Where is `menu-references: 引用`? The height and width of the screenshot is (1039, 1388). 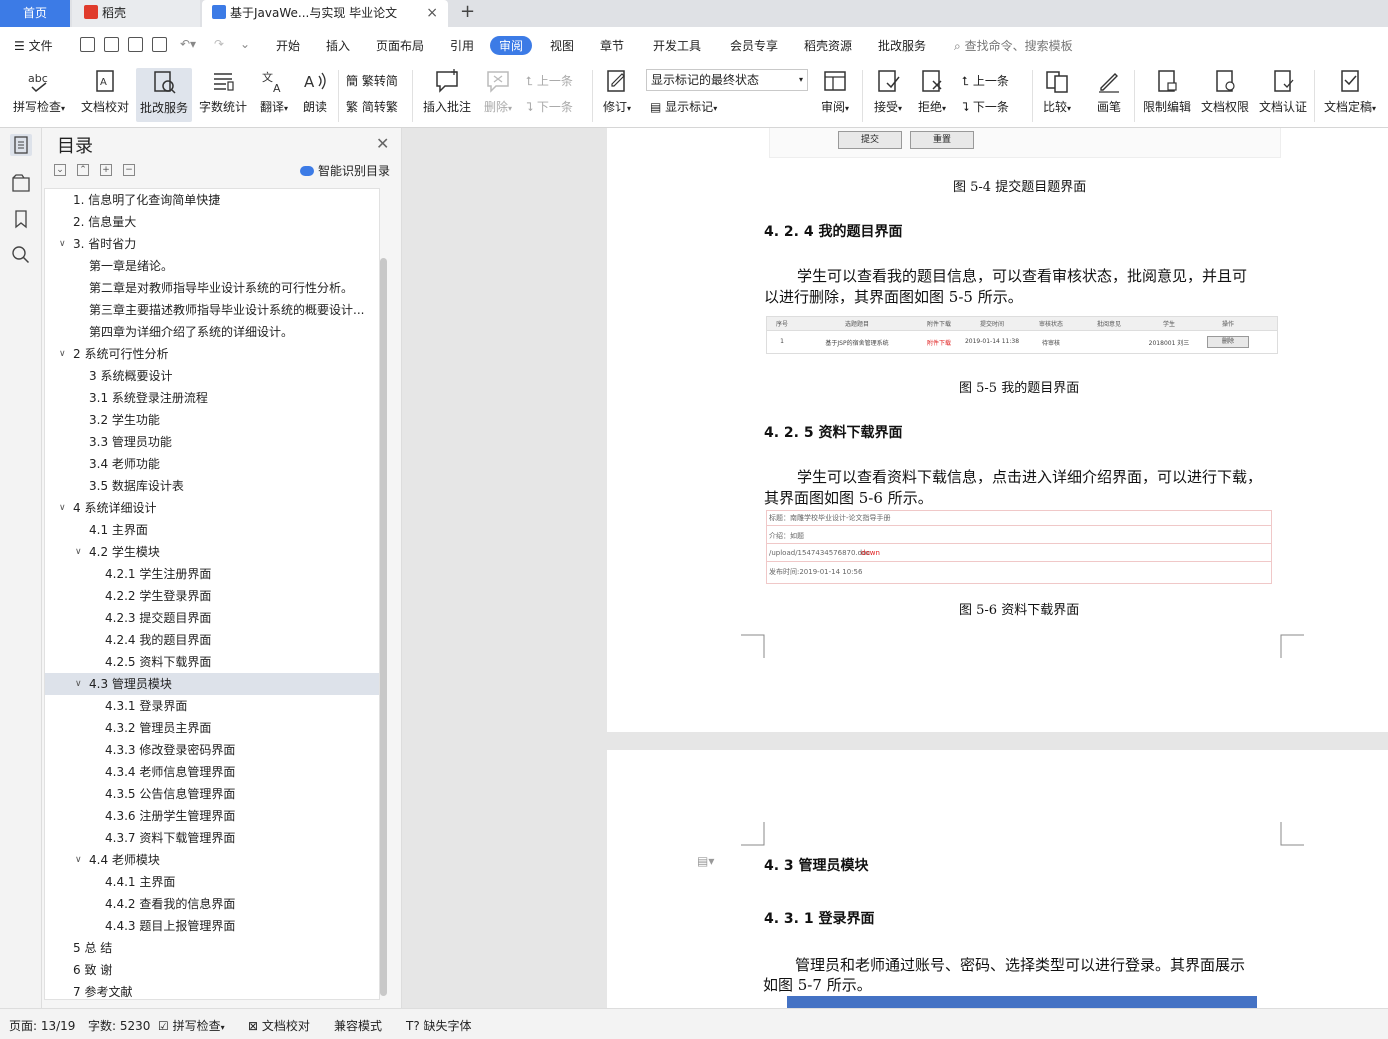
menu-references: 引用 is located at coordinates (462, 45).